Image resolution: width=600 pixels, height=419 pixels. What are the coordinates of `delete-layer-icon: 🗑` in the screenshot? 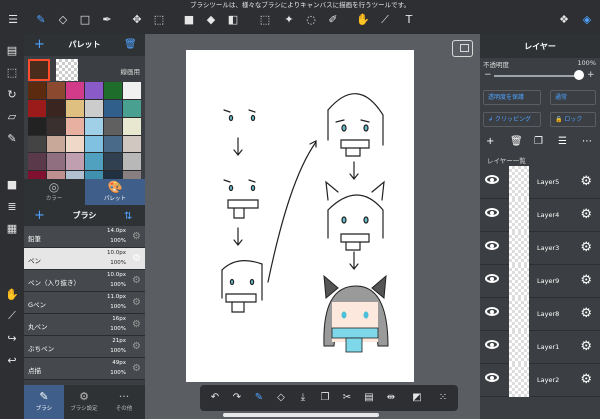 It's located at (516, 141).